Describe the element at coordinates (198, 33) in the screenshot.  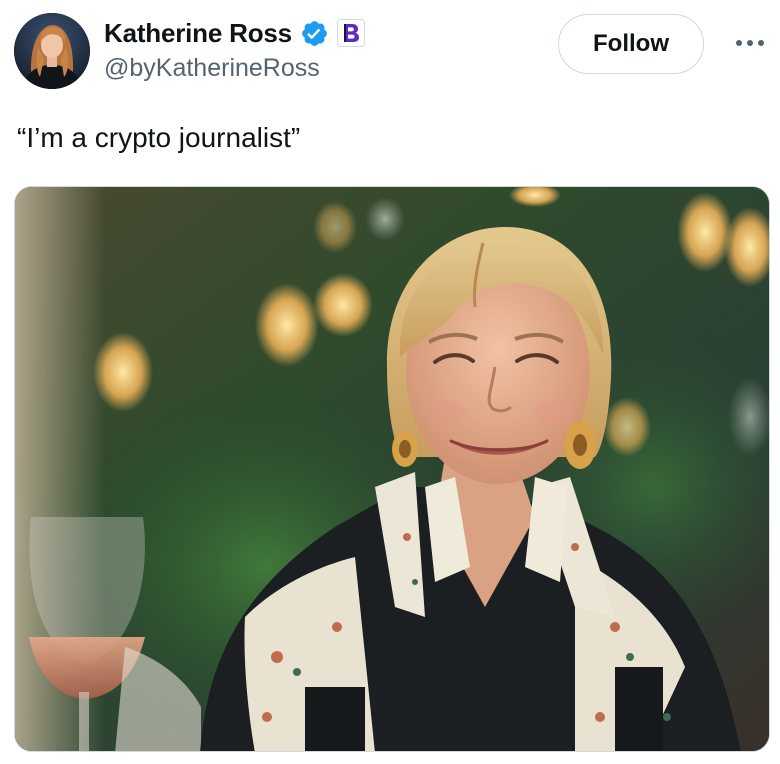
I see `display-name: Katherine Ross` at that location.